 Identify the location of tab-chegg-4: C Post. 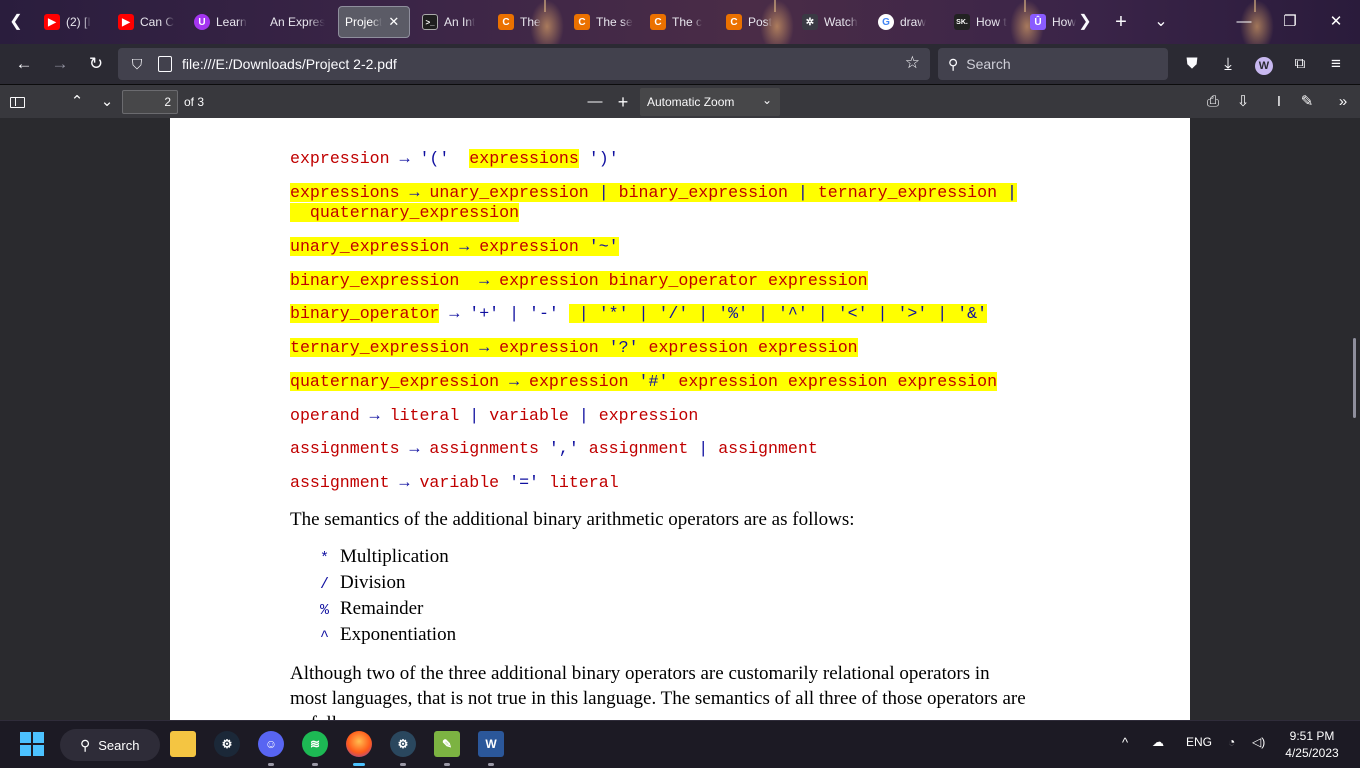
(758, 22).